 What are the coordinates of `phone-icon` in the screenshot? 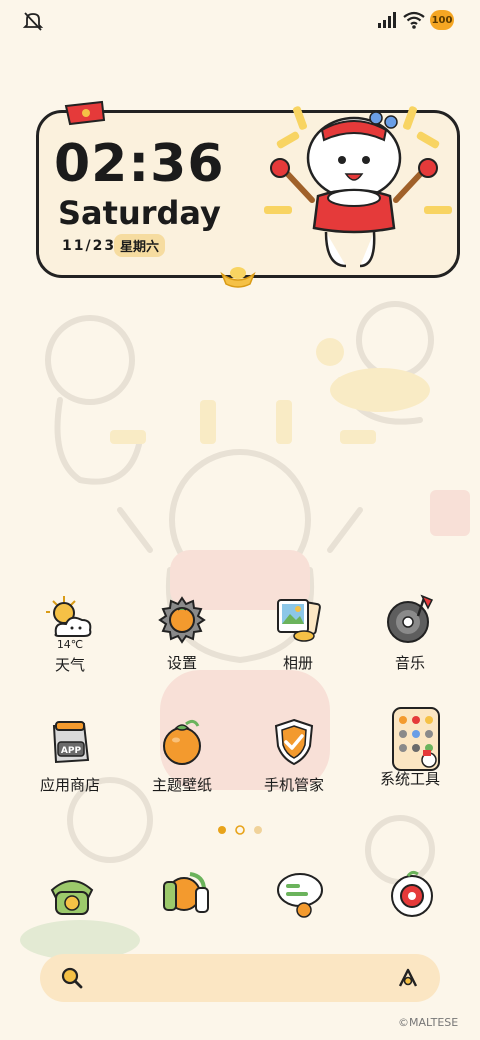 It's located at (72, 894).